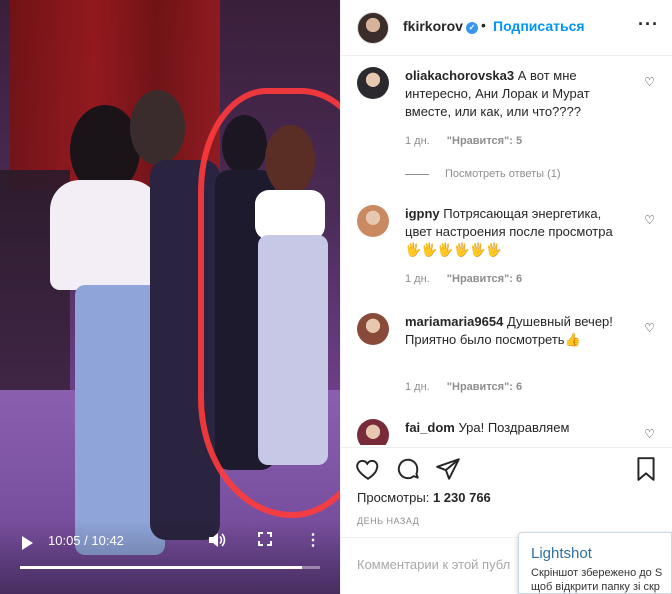 The width and height of the screenshot is (672, 594). I want to click on save-bookmark-icon, so click(646, 469).